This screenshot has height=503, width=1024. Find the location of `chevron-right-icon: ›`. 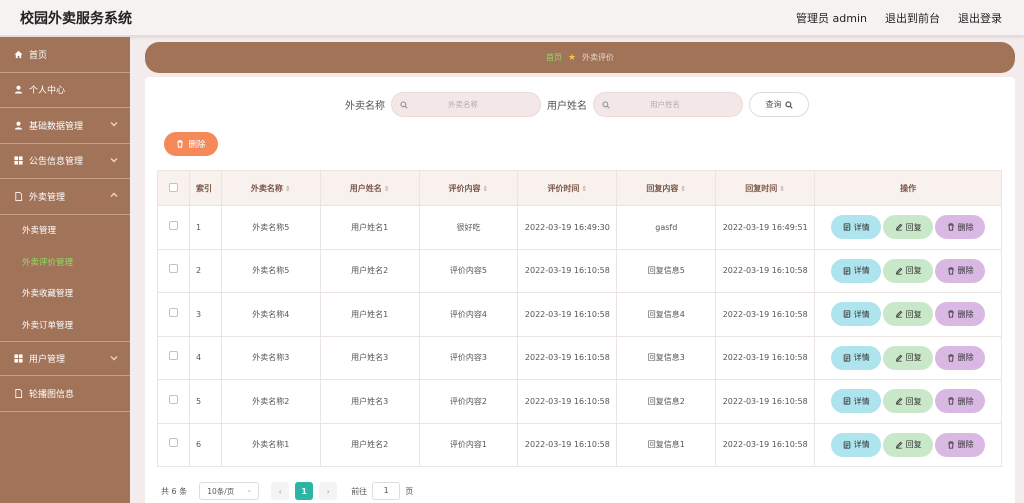

chevron-right-icon: › is located at coordinates (328, 491).